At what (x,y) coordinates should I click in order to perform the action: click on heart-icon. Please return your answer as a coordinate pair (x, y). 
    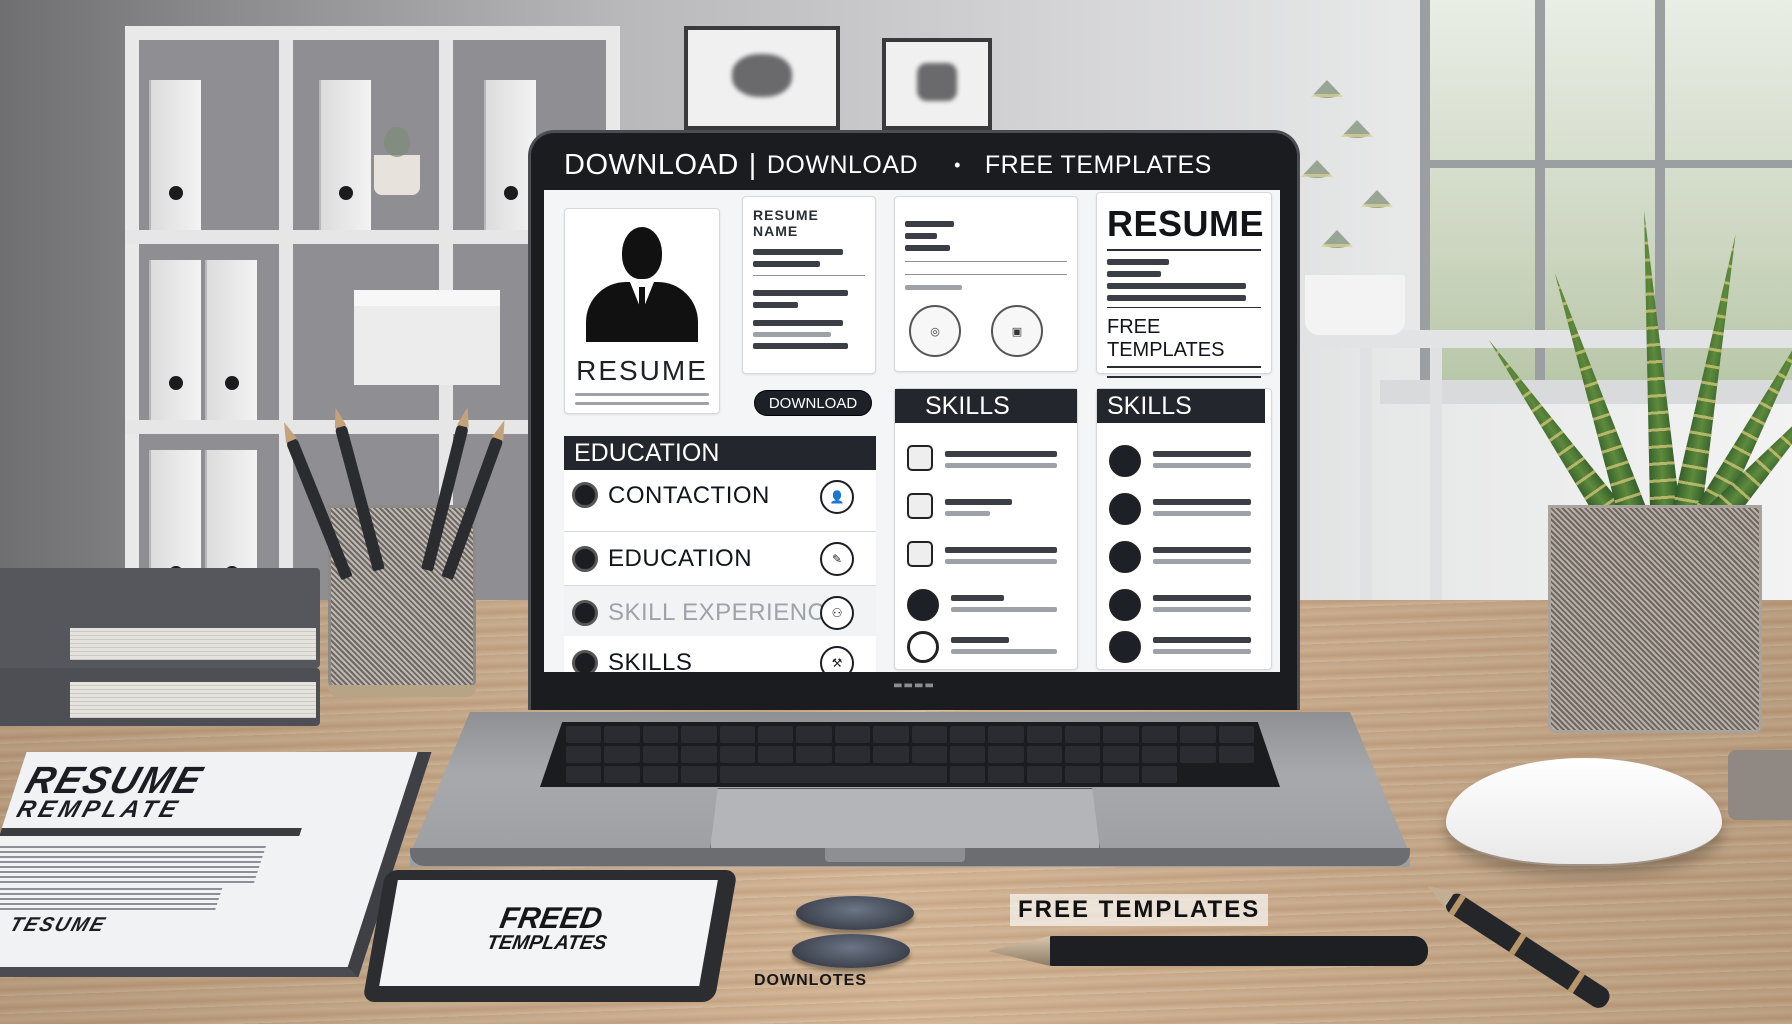
    Looking at the image, I should click on (923, 647).